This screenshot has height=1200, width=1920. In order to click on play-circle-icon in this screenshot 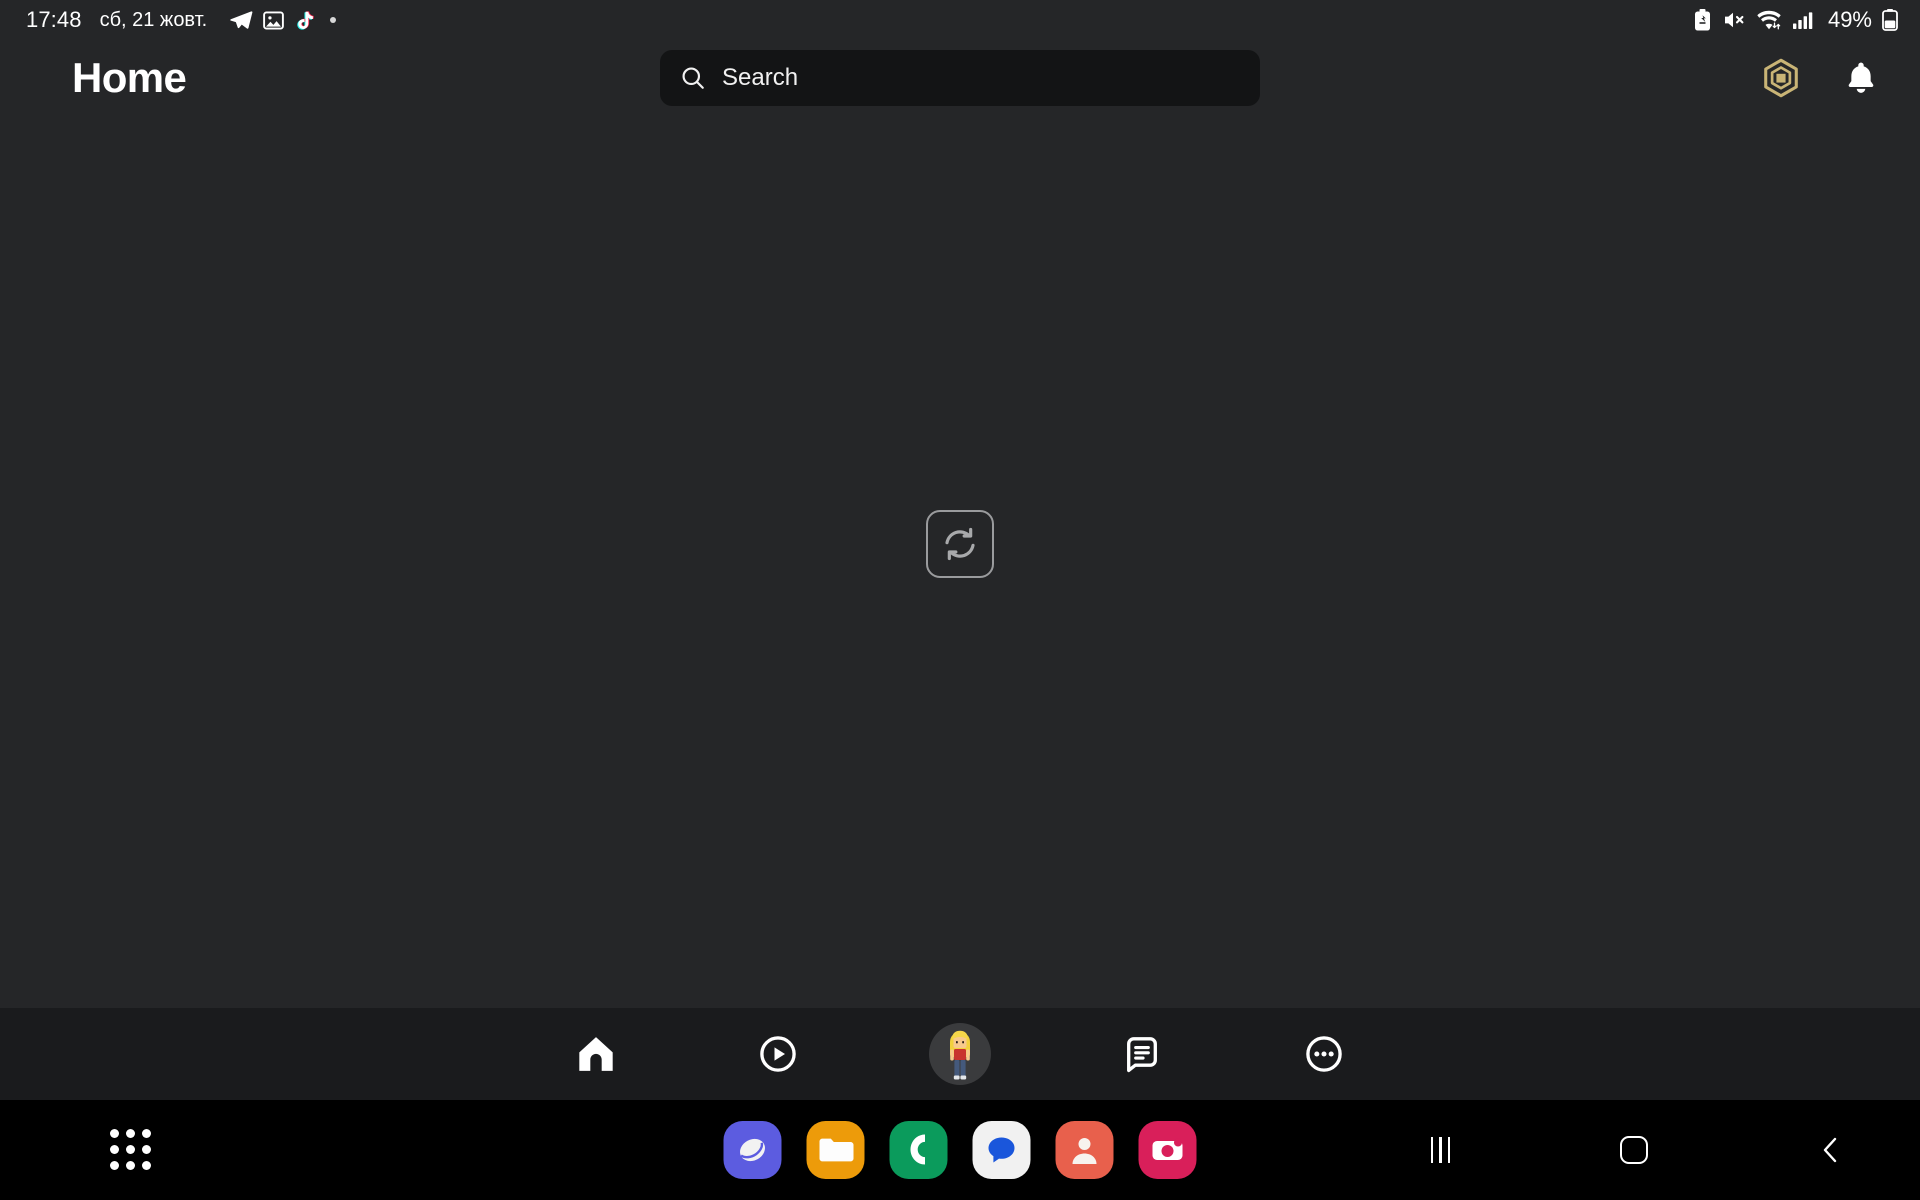, I will do `click(778, 1054)`.